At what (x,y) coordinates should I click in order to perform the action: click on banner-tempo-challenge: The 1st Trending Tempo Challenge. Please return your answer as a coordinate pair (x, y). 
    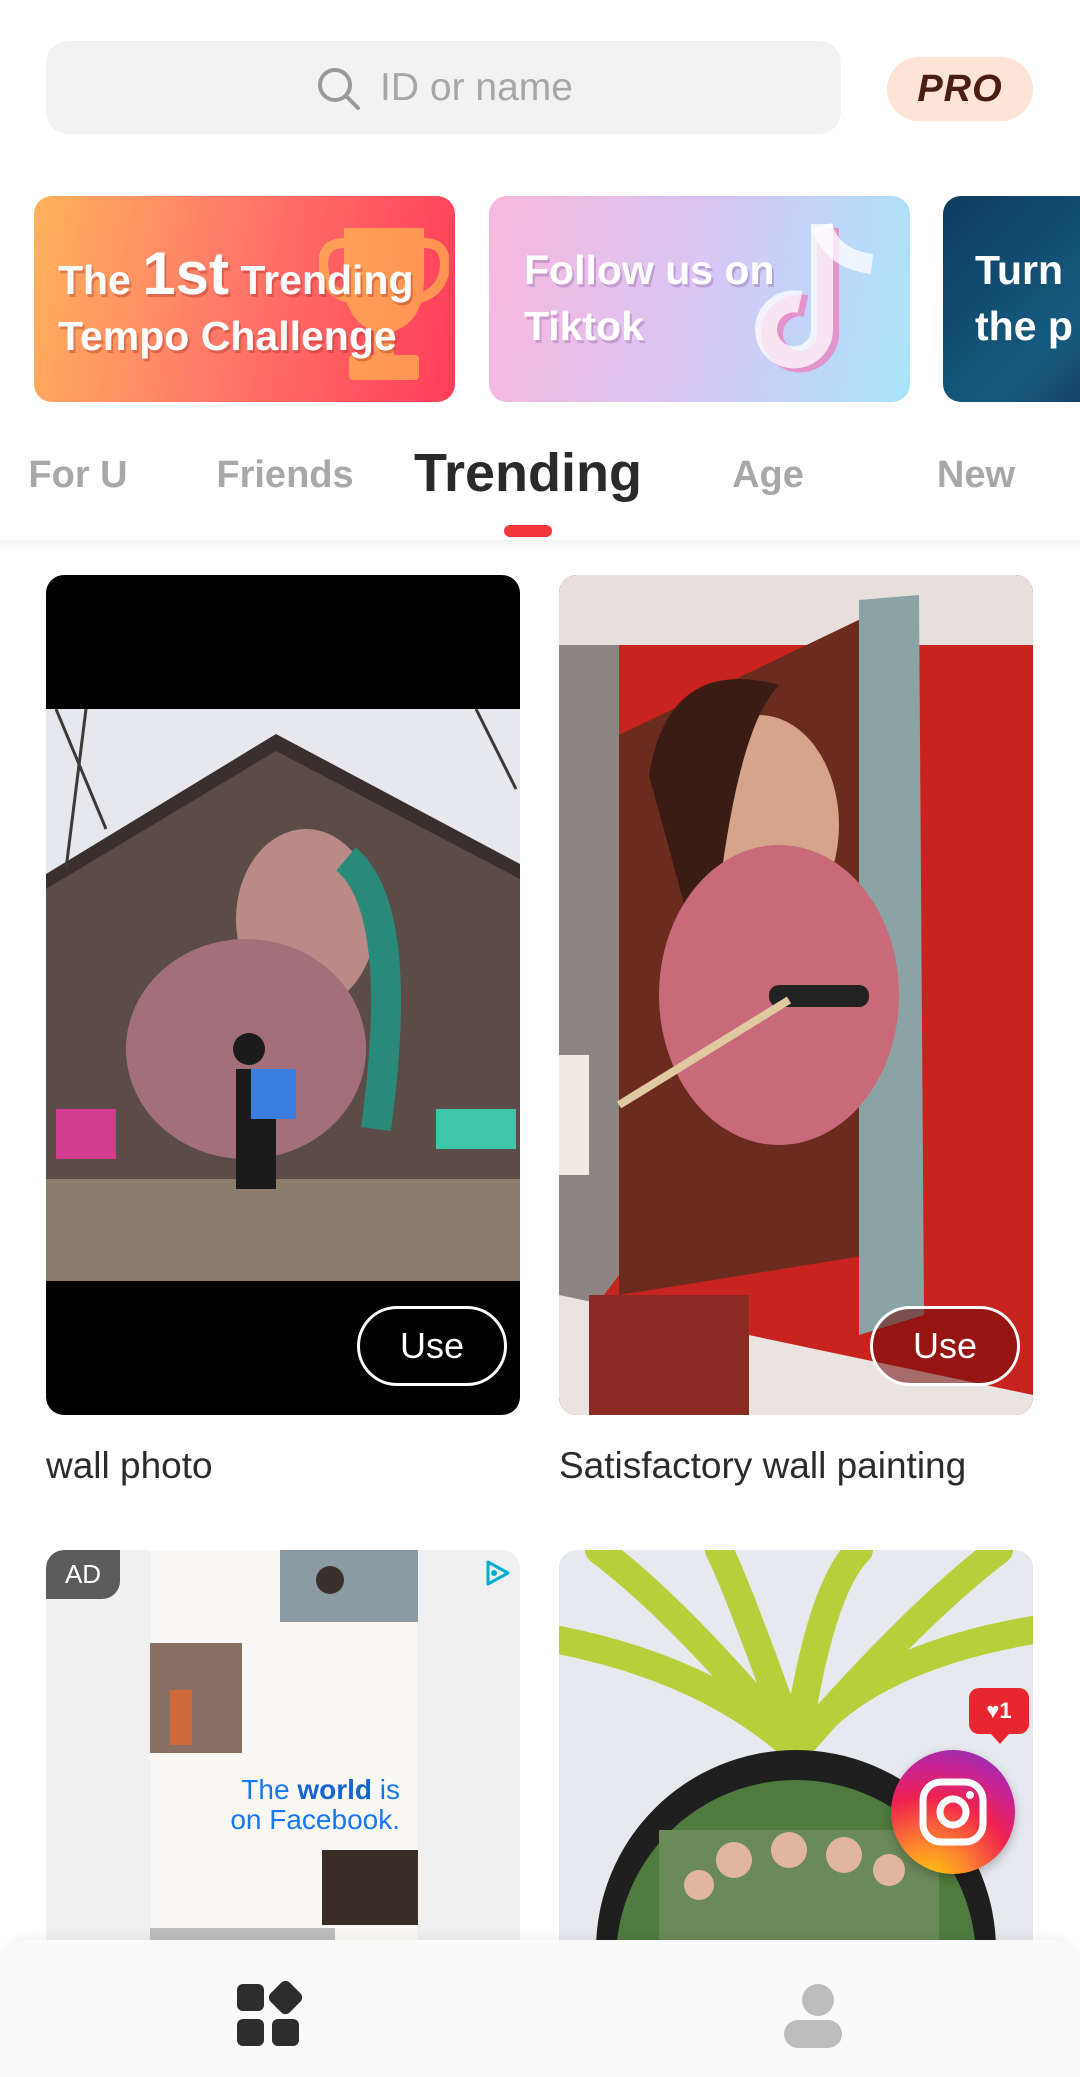
    Looking at the image, I should click on (244, 299).